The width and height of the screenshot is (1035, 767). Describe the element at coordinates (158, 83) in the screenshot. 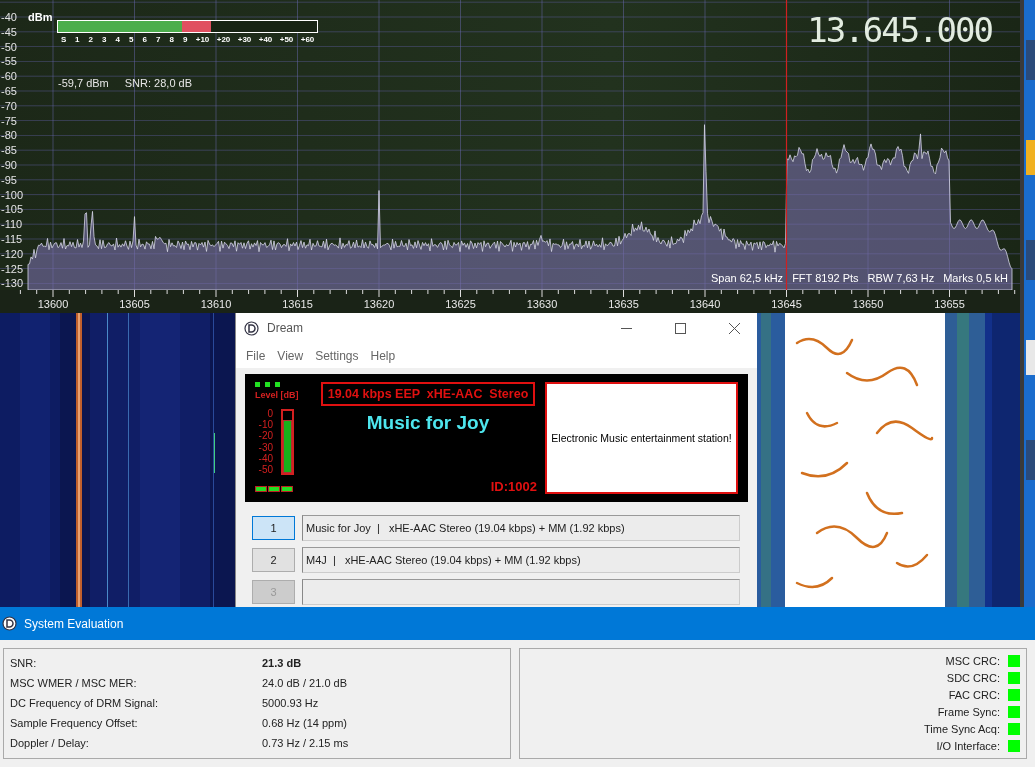

I see `snr-reading: SNR: 28,0 dB` at that location.